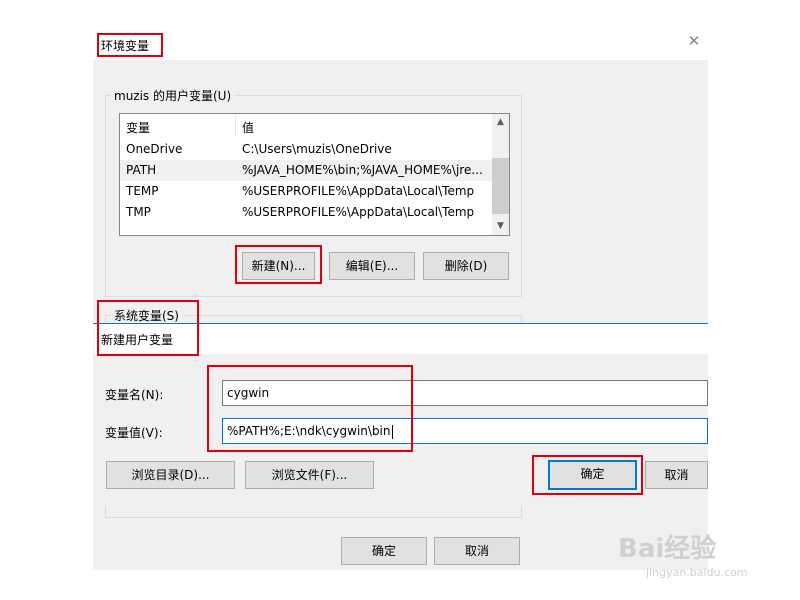 Image resolution: width=800 pixels, height=600 pixels. Describe the element at coordinates (667, 549) in the screenshot. I see `watermark-logo: Bai经验` at that location.